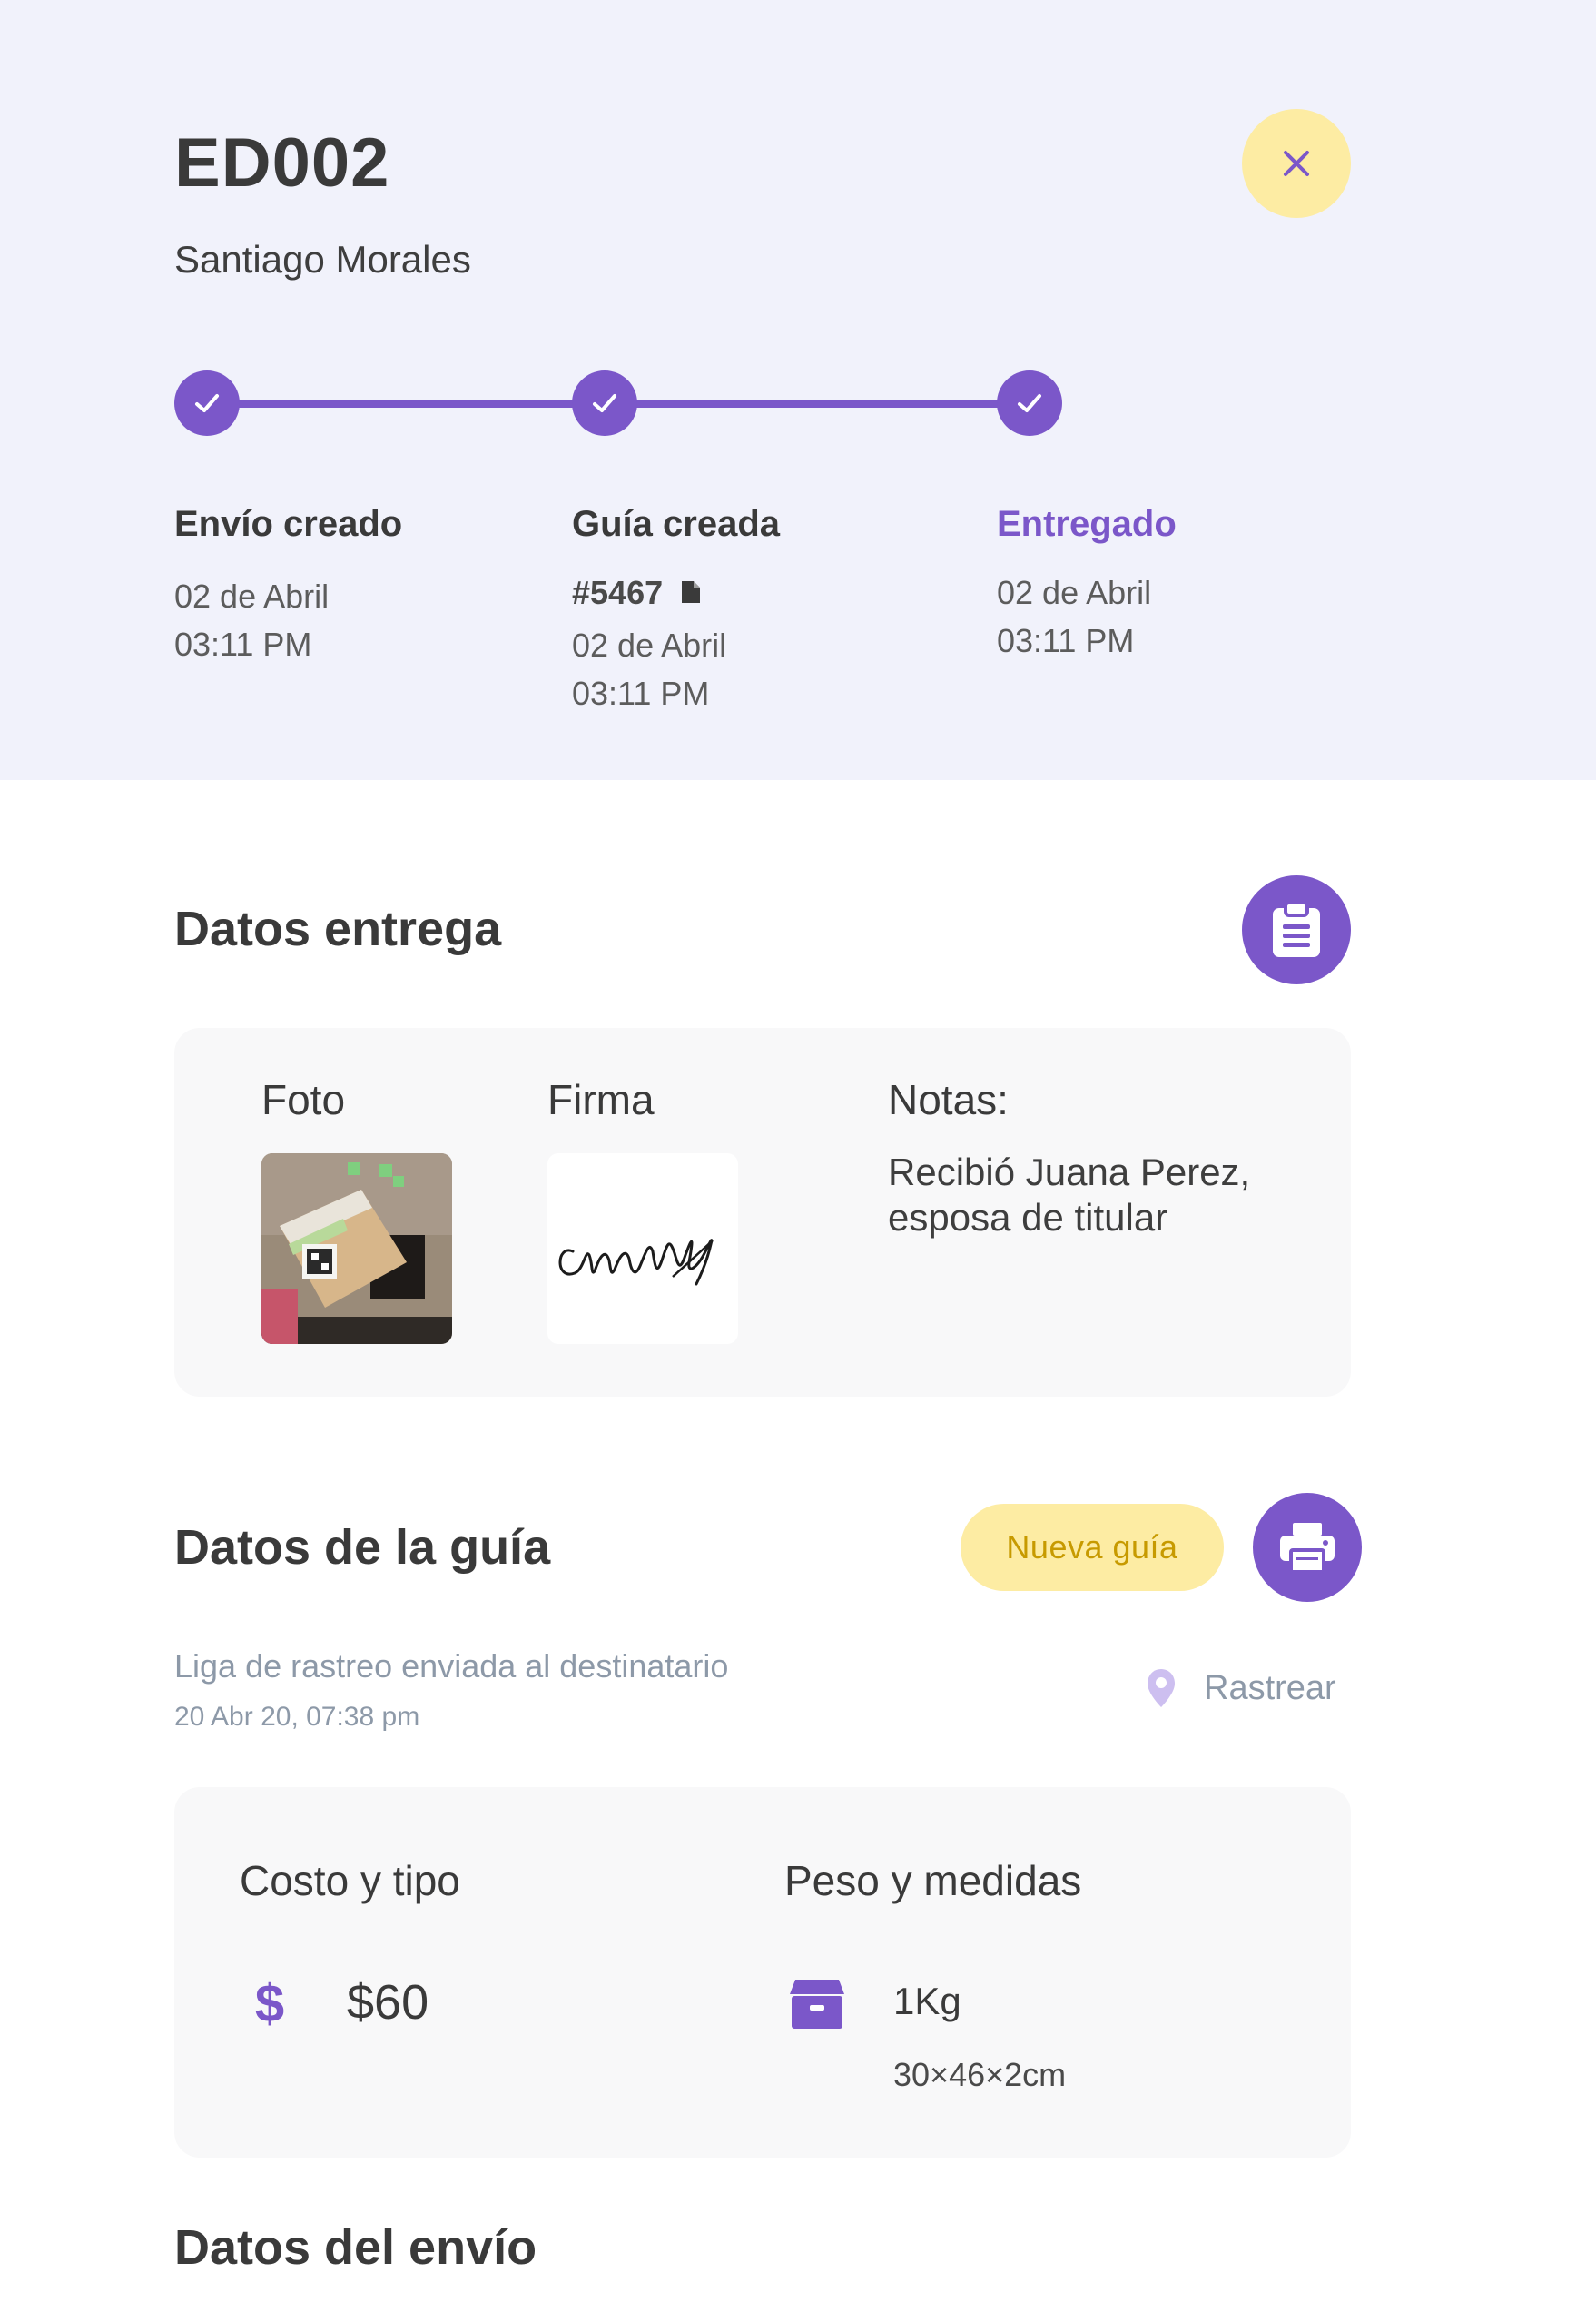 This screenshot has height=2302, width=1596. I want to click on step-time-guide: 03:11 PM, so click(641, 693).